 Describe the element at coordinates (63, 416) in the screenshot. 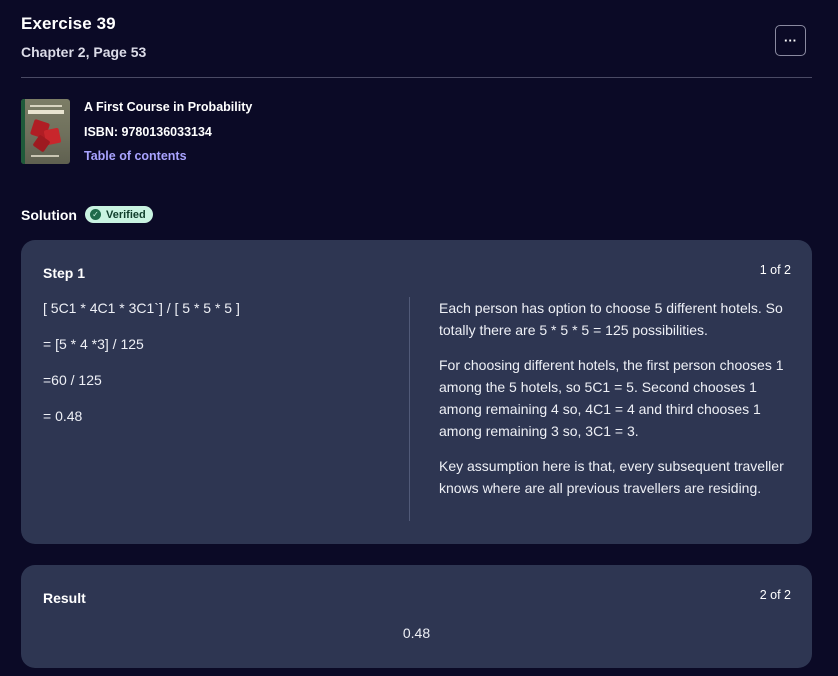

I see `calculation-line: = 0.48` at that location.